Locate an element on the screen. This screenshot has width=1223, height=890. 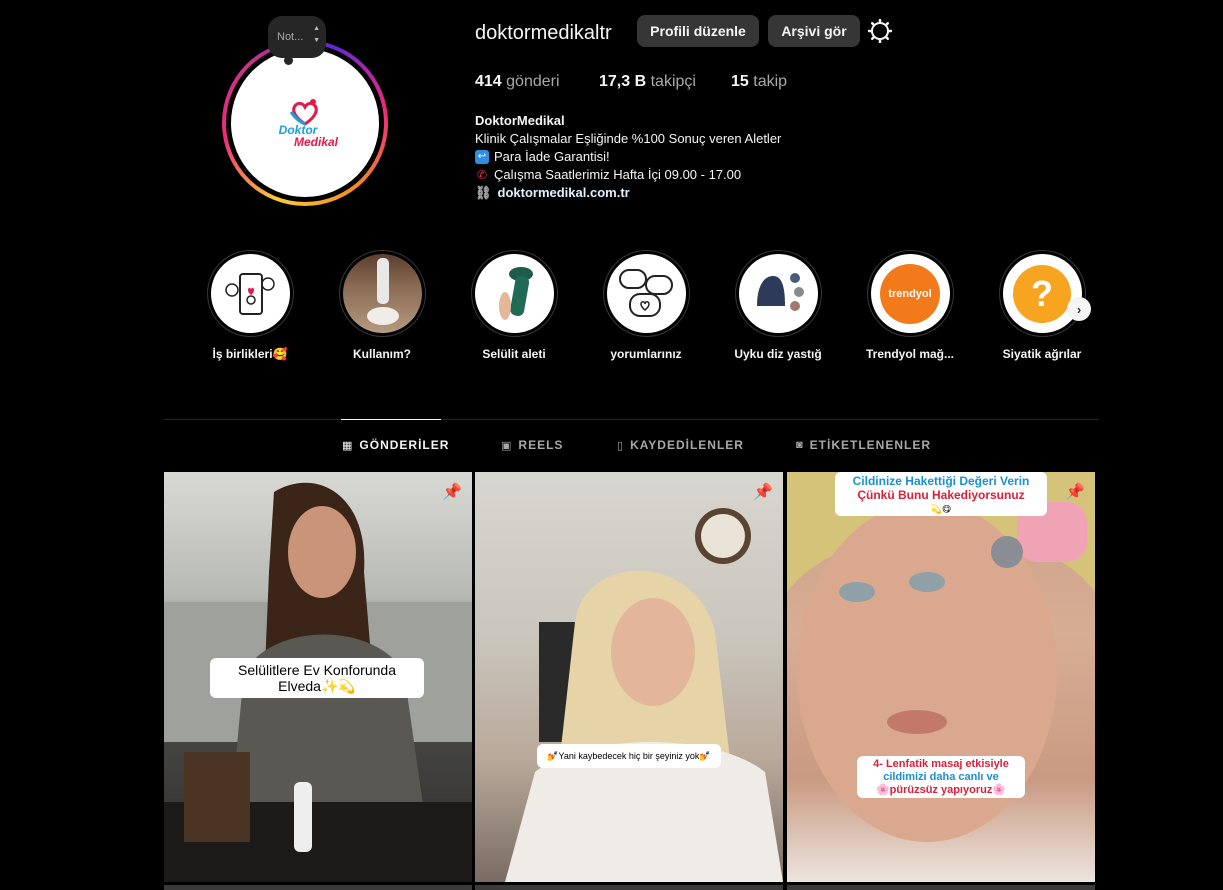
highlight-yorumlariniz: yorumlarınız is located at coordinates (646, 305).